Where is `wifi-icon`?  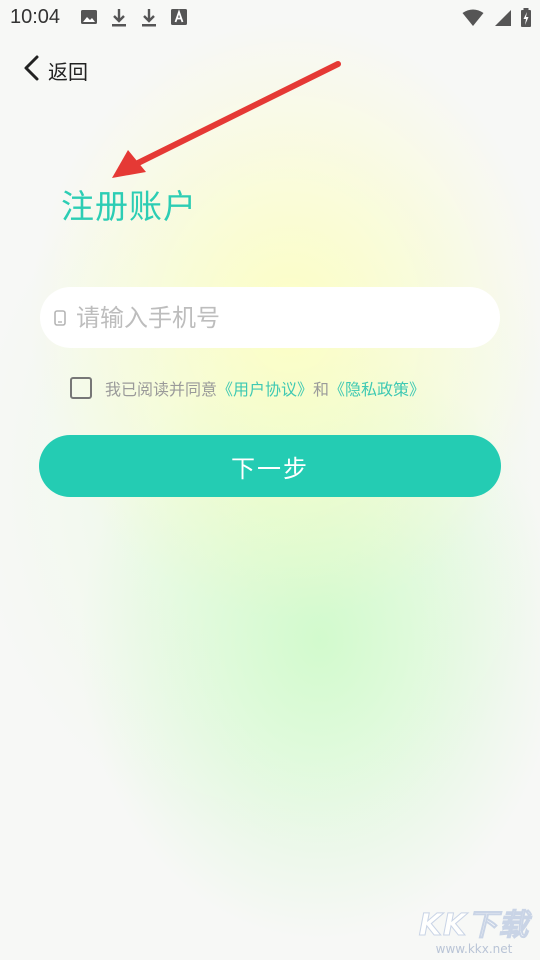
wifi-icon is located at coordinates (473, 18).